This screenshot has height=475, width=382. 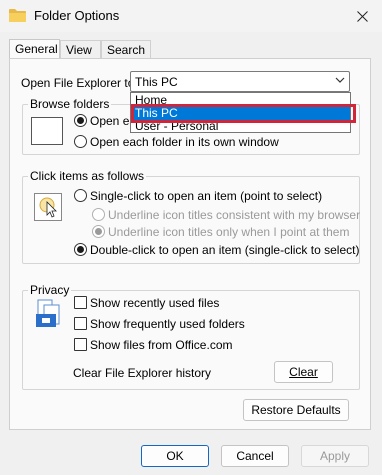 What do you see at coordinates (98, 214) in the screenshot?
I see `underline-consistent-radio` at bounding box center [98, 214].